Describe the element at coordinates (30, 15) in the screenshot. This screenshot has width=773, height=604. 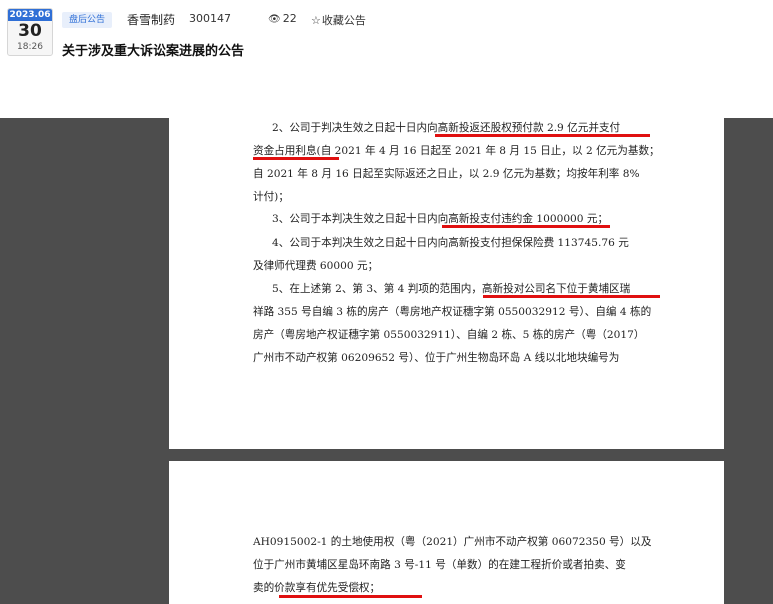
I see `date-year-month: 2023.06` at that location.